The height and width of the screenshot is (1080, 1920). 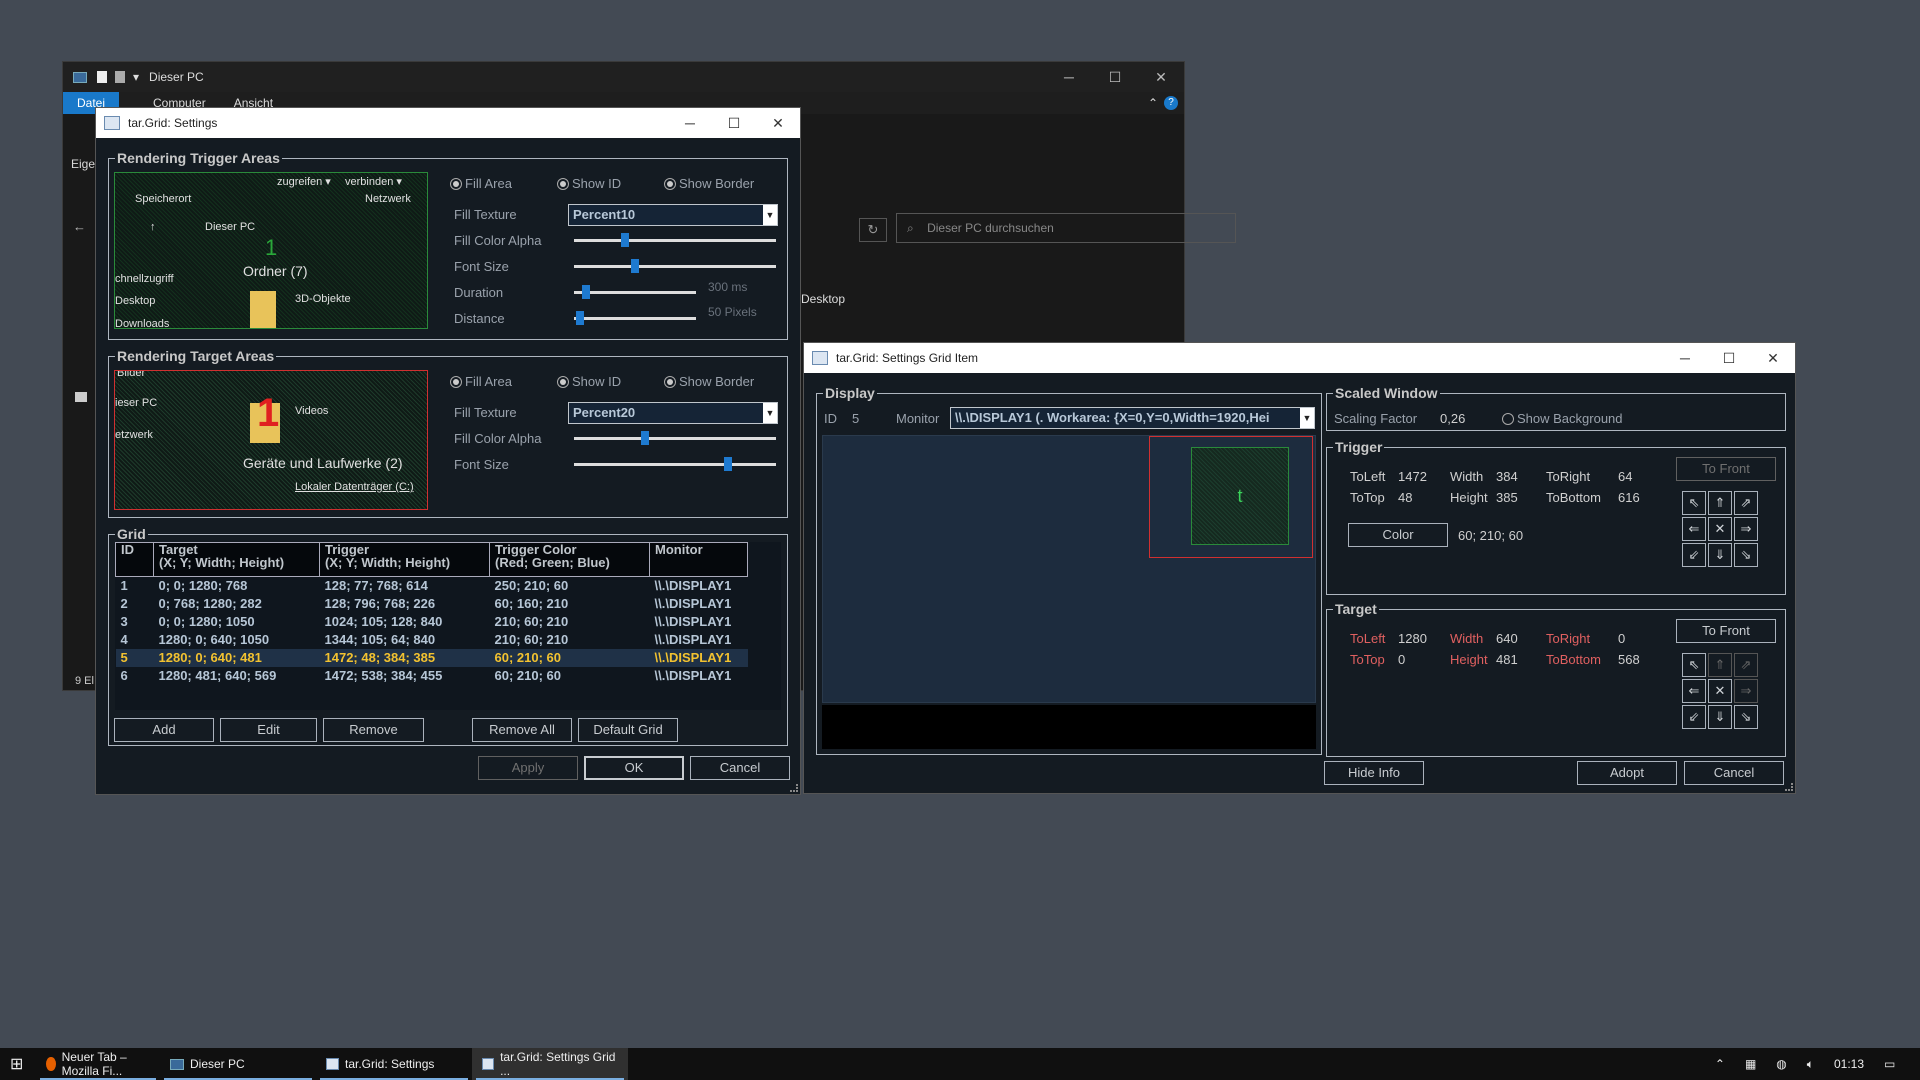 What do you see at coordinates (102, 77) in the screenshot?
I see `quick-access-icon` at bounding box center [102, 77].